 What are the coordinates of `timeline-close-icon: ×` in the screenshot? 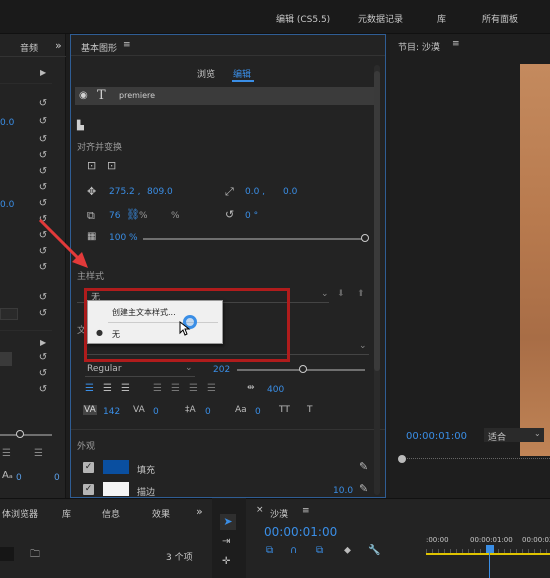 It's located at (260, 510).